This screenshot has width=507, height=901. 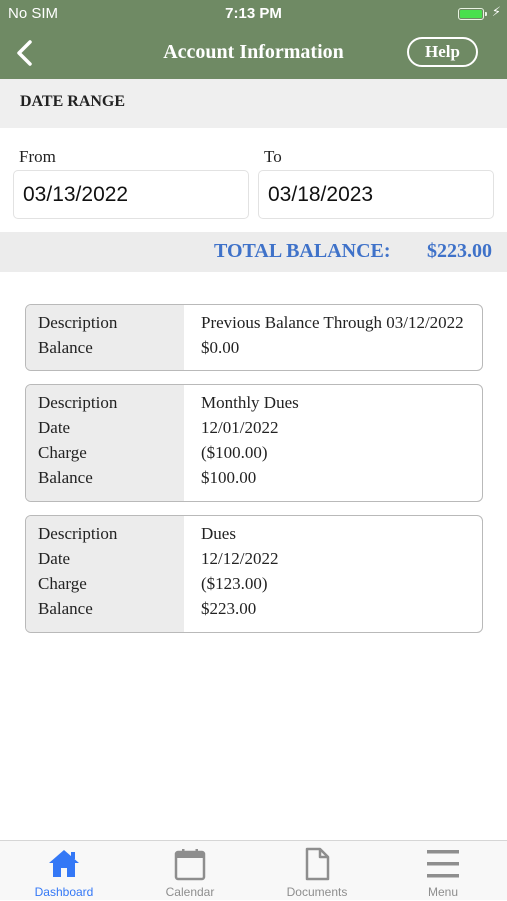 I want to click on tab-label: Documents, so click(x=317, y=892).